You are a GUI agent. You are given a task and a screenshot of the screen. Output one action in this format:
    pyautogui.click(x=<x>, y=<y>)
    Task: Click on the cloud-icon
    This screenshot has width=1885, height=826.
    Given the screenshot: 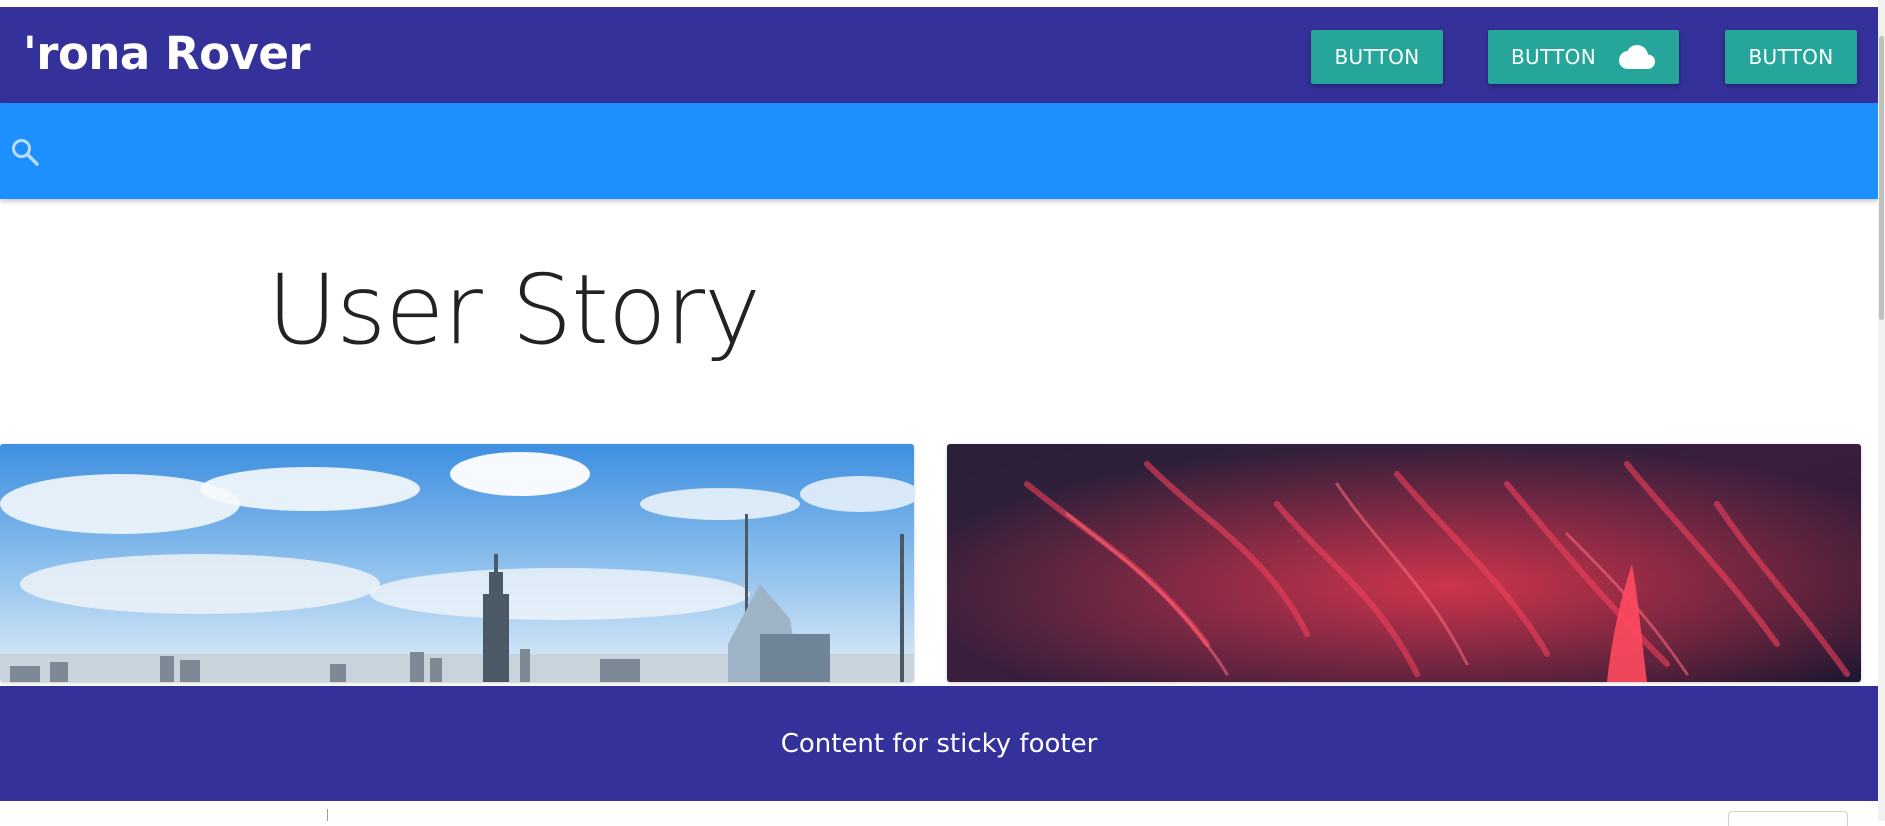 What is the action you would take?
    pyautogui.click(x=1637, y=57)
    